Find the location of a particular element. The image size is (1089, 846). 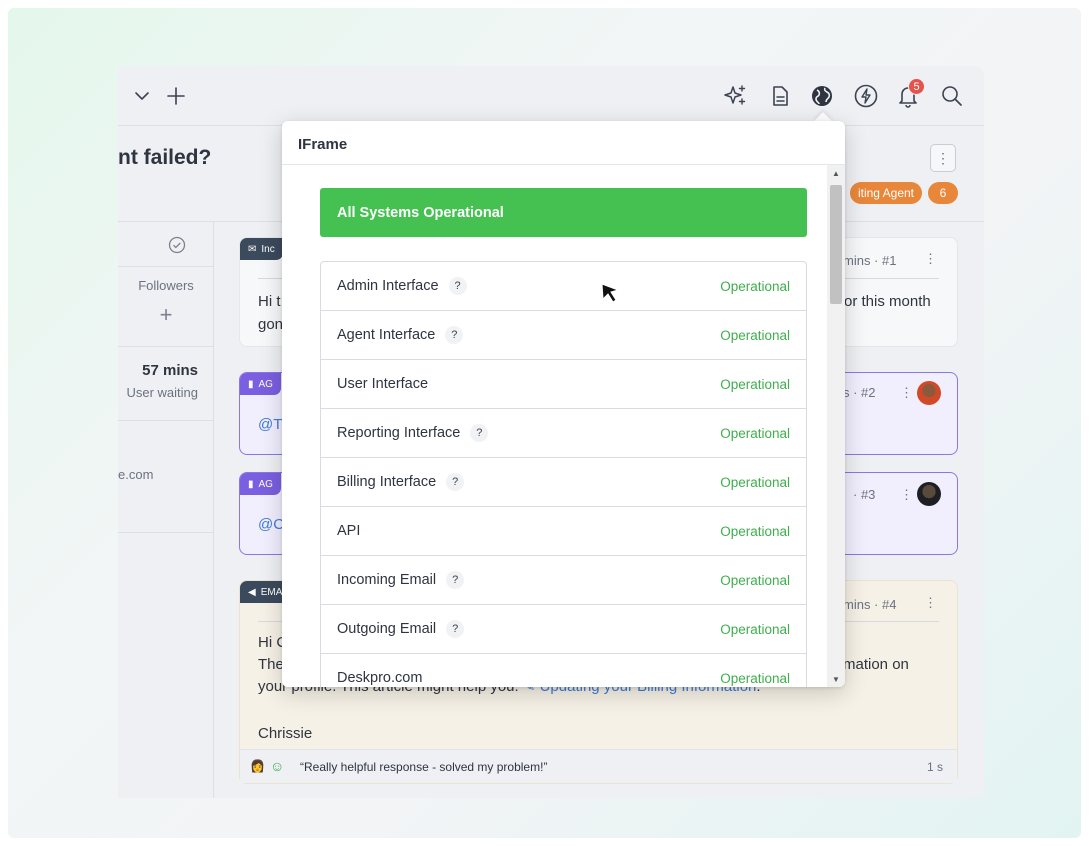

component-row: User Interface Operational is located at coordinates (563, 384).